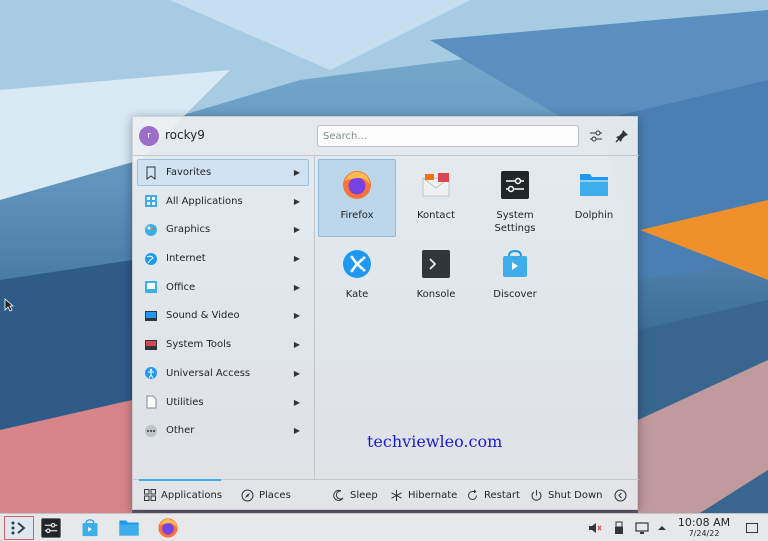  Describe the element at coordinates (247, 495) in the screenshot. I see `compass-icon` at that location.